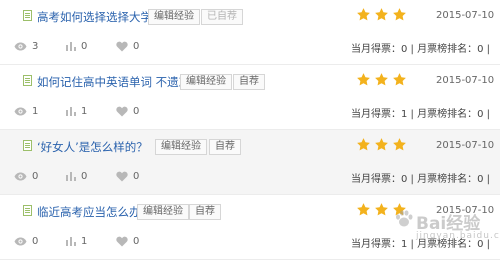 The width and height of the screenshot is (500, 260). What do you see at coordinates (94, 17) in the screenshot?
I see `experience-title-link: 高考如何选择选择大学` at bounding box center [94, 17].